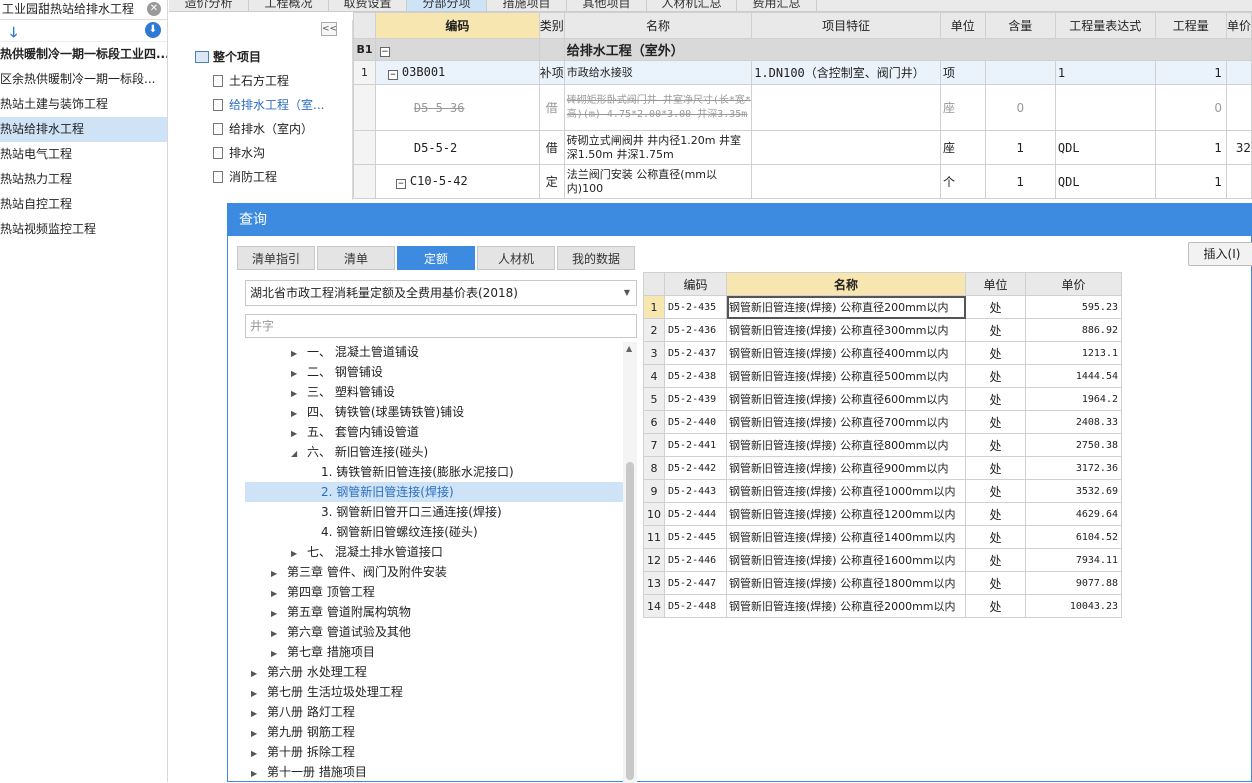 The width and height of the screenshot is (1252, 783). Describe the element at coordinates (245, 177) in the screenshot. I see `tree-node: 消防工程` at that location.